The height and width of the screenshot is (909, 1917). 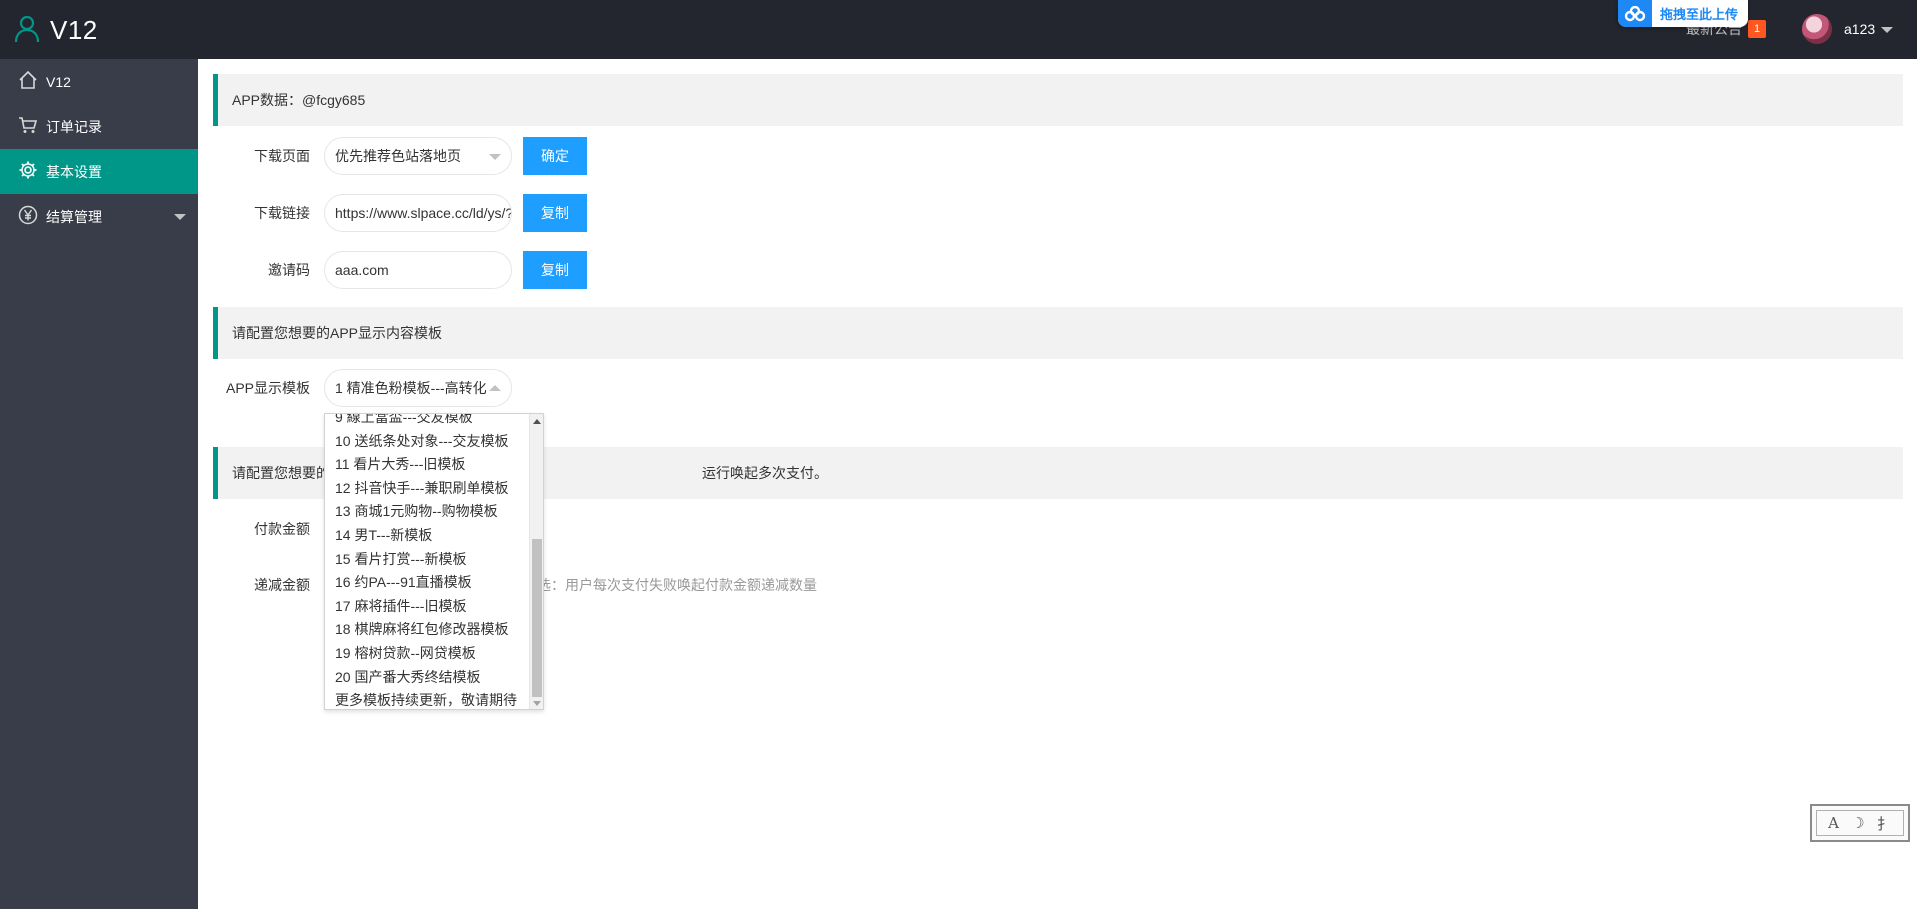 I want to click on sidebar-item-home: V12, so click(x=99, y=81).